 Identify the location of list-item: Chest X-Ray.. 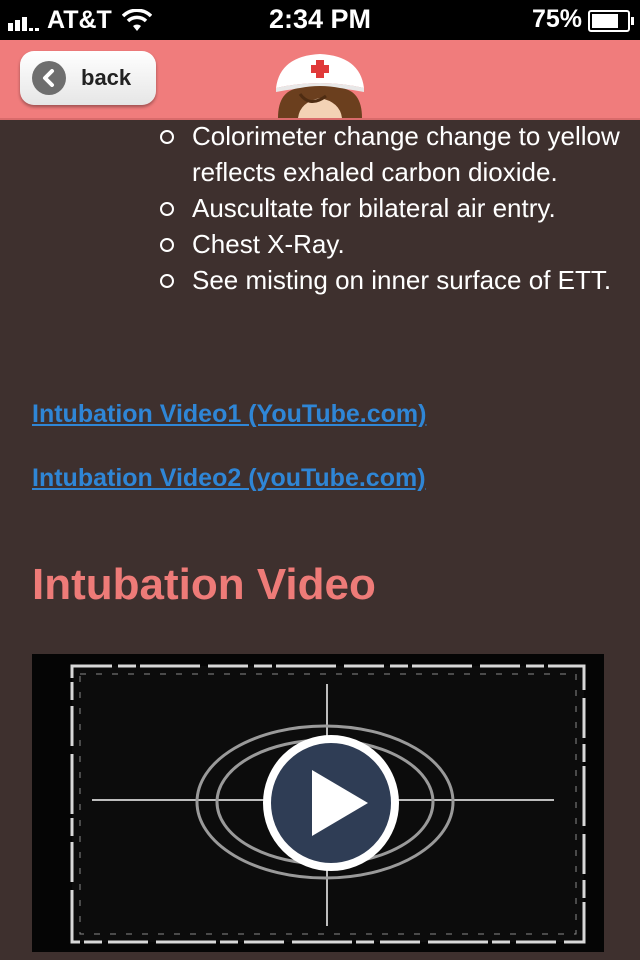
(390, 244).